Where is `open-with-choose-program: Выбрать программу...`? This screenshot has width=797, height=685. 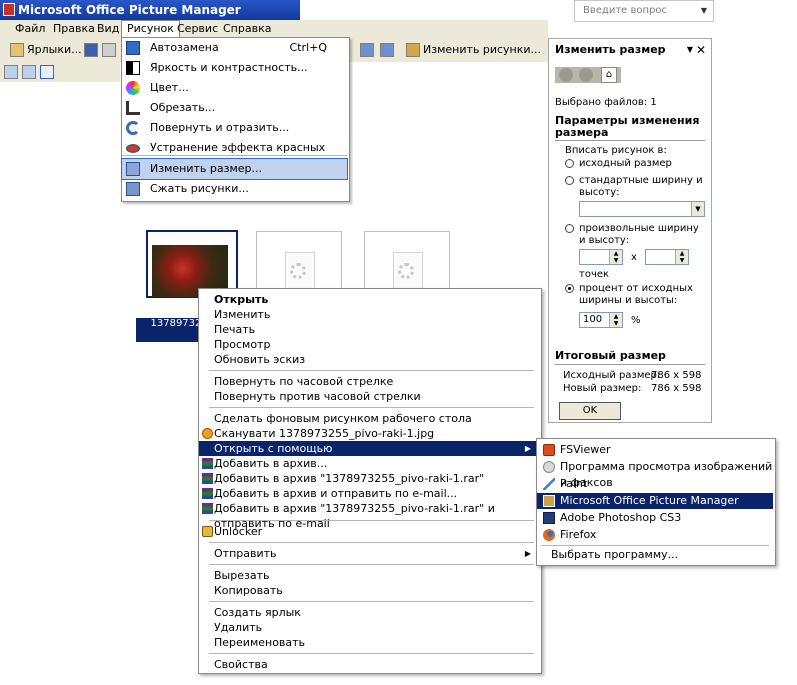 open-with-choose-program: Выбрать программу... is located at coordinates (655, 555).